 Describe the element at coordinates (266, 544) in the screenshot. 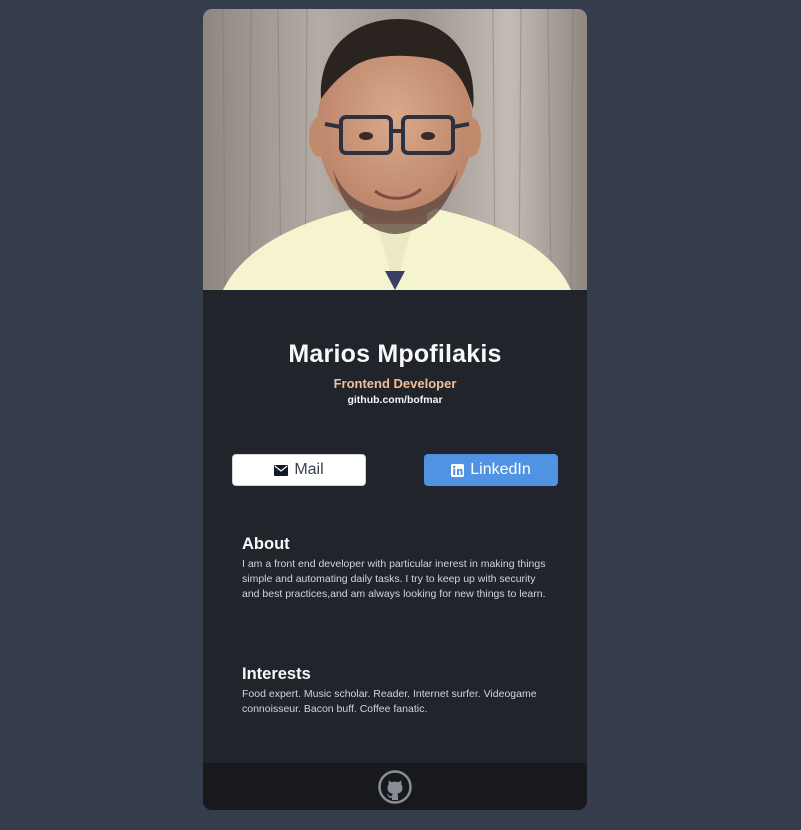

I see `about-heading: About` at that location.